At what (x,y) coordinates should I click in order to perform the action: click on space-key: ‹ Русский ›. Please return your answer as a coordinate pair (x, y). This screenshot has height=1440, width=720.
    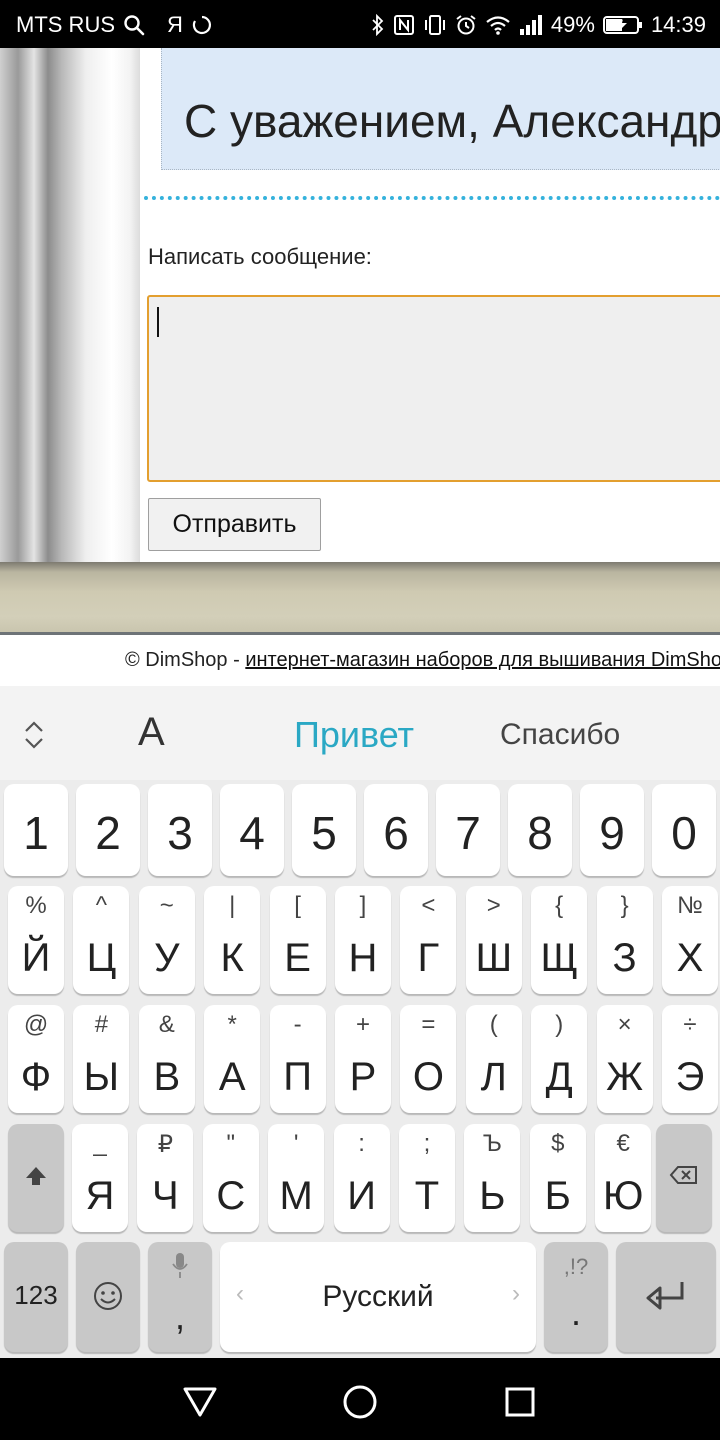
    Looking at the image, I should click on (378, 1297).